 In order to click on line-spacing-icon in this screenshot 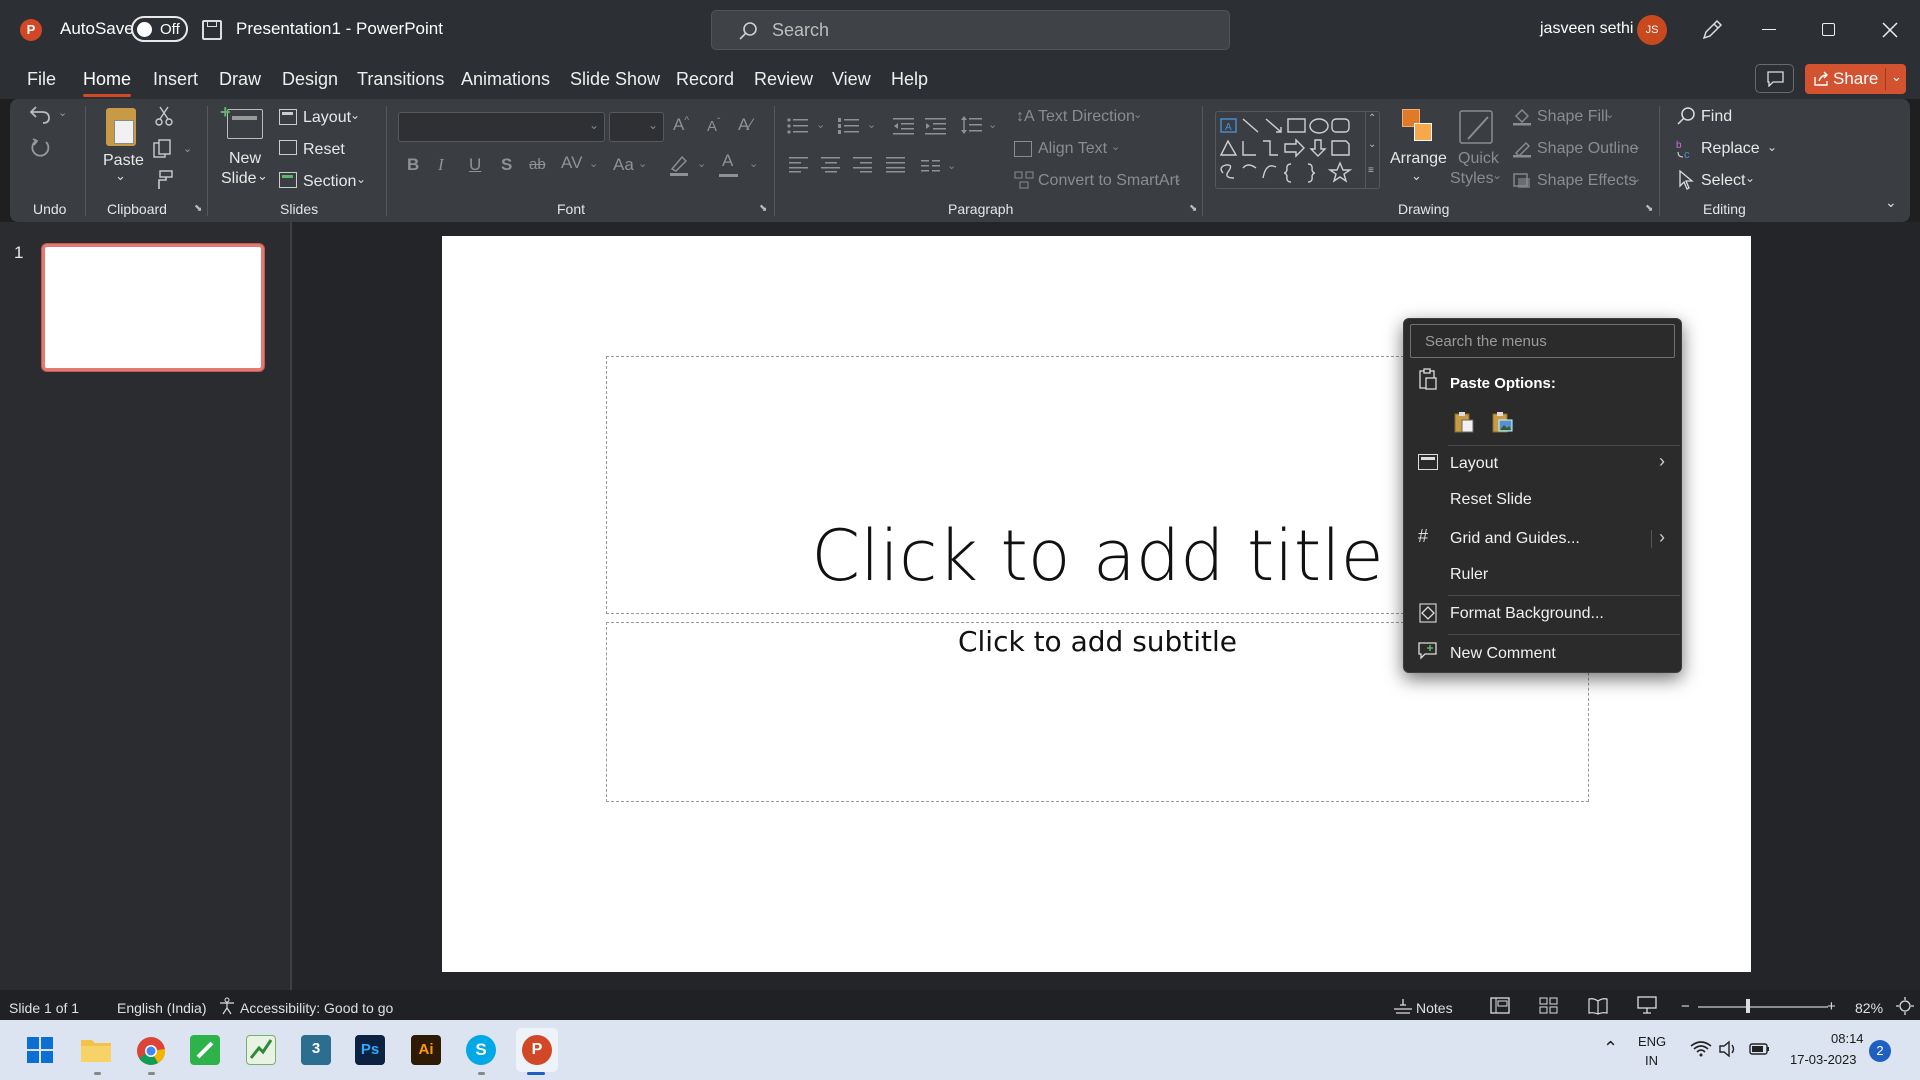, I will do `click(972, 125)`.